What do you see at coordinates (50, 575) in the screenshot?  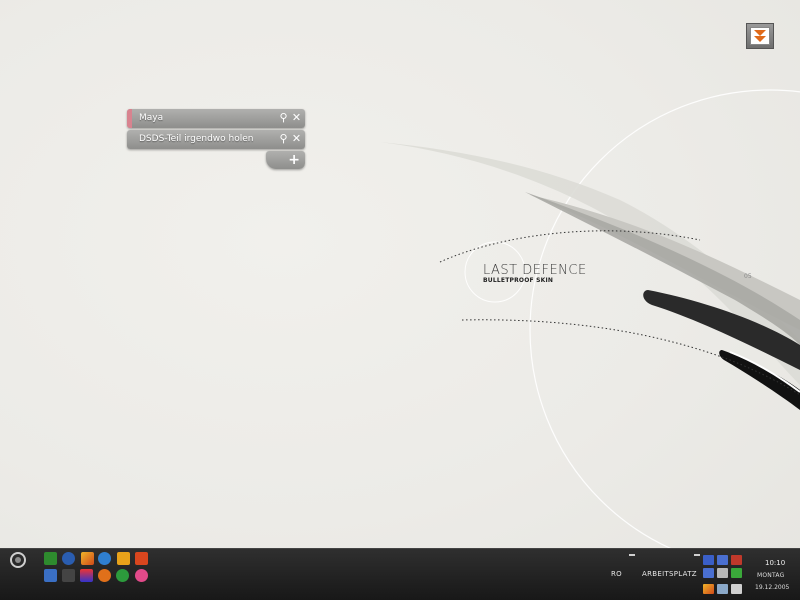 I see `window-icon` at bounding box center [50, 575].